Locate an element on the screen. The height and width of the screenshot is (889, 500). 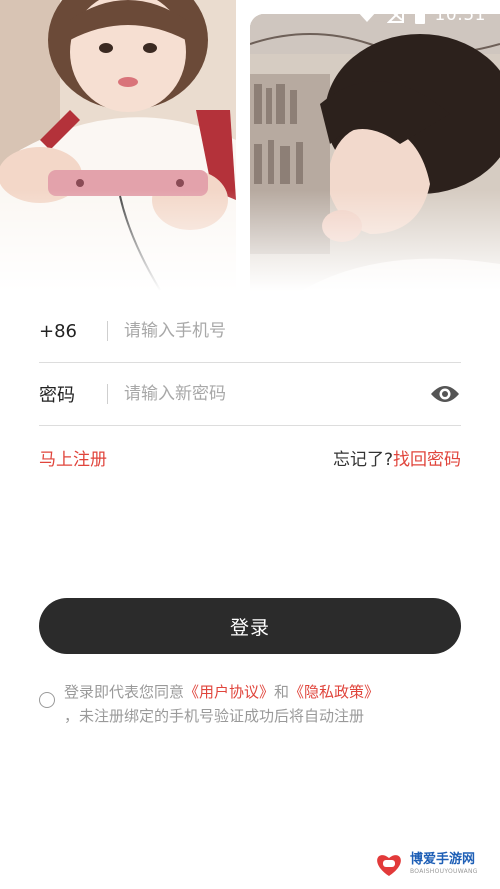
wifi-icon is located at coordinates (366, 14).